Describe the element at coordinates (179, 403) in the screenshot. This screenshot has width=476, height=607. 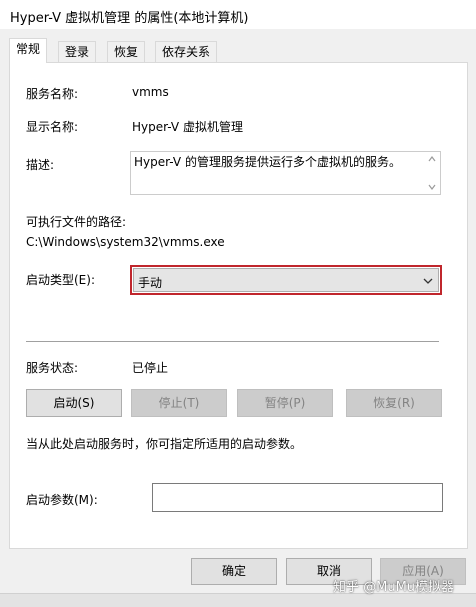
I see `stop-button: 停止(T)` at that location.